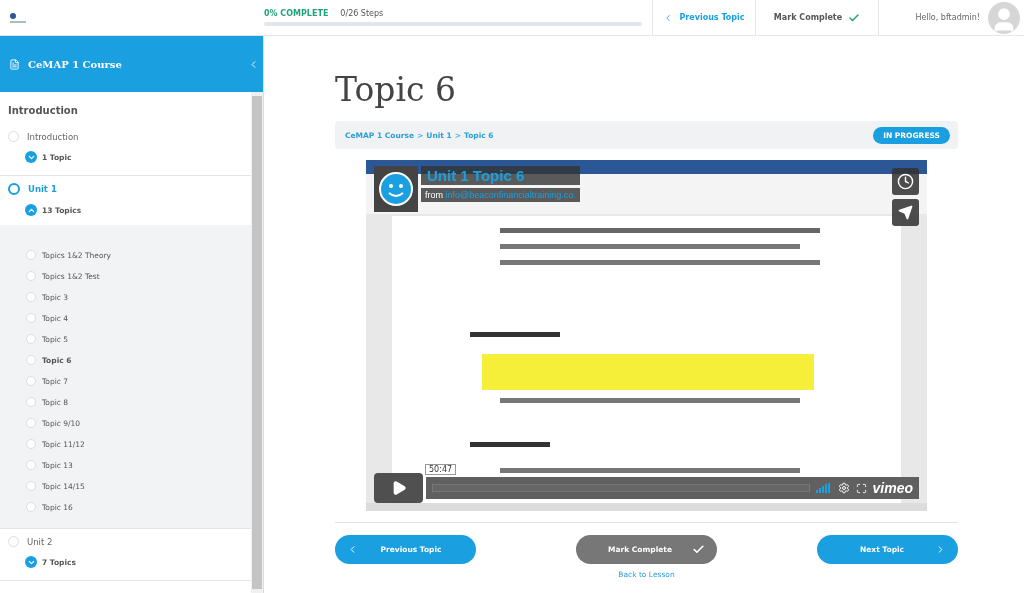 This screenshot has height=593, width=1024. Describe the element at coordinates (14, 64) in the screenshot. I see `document-icon` at that location.